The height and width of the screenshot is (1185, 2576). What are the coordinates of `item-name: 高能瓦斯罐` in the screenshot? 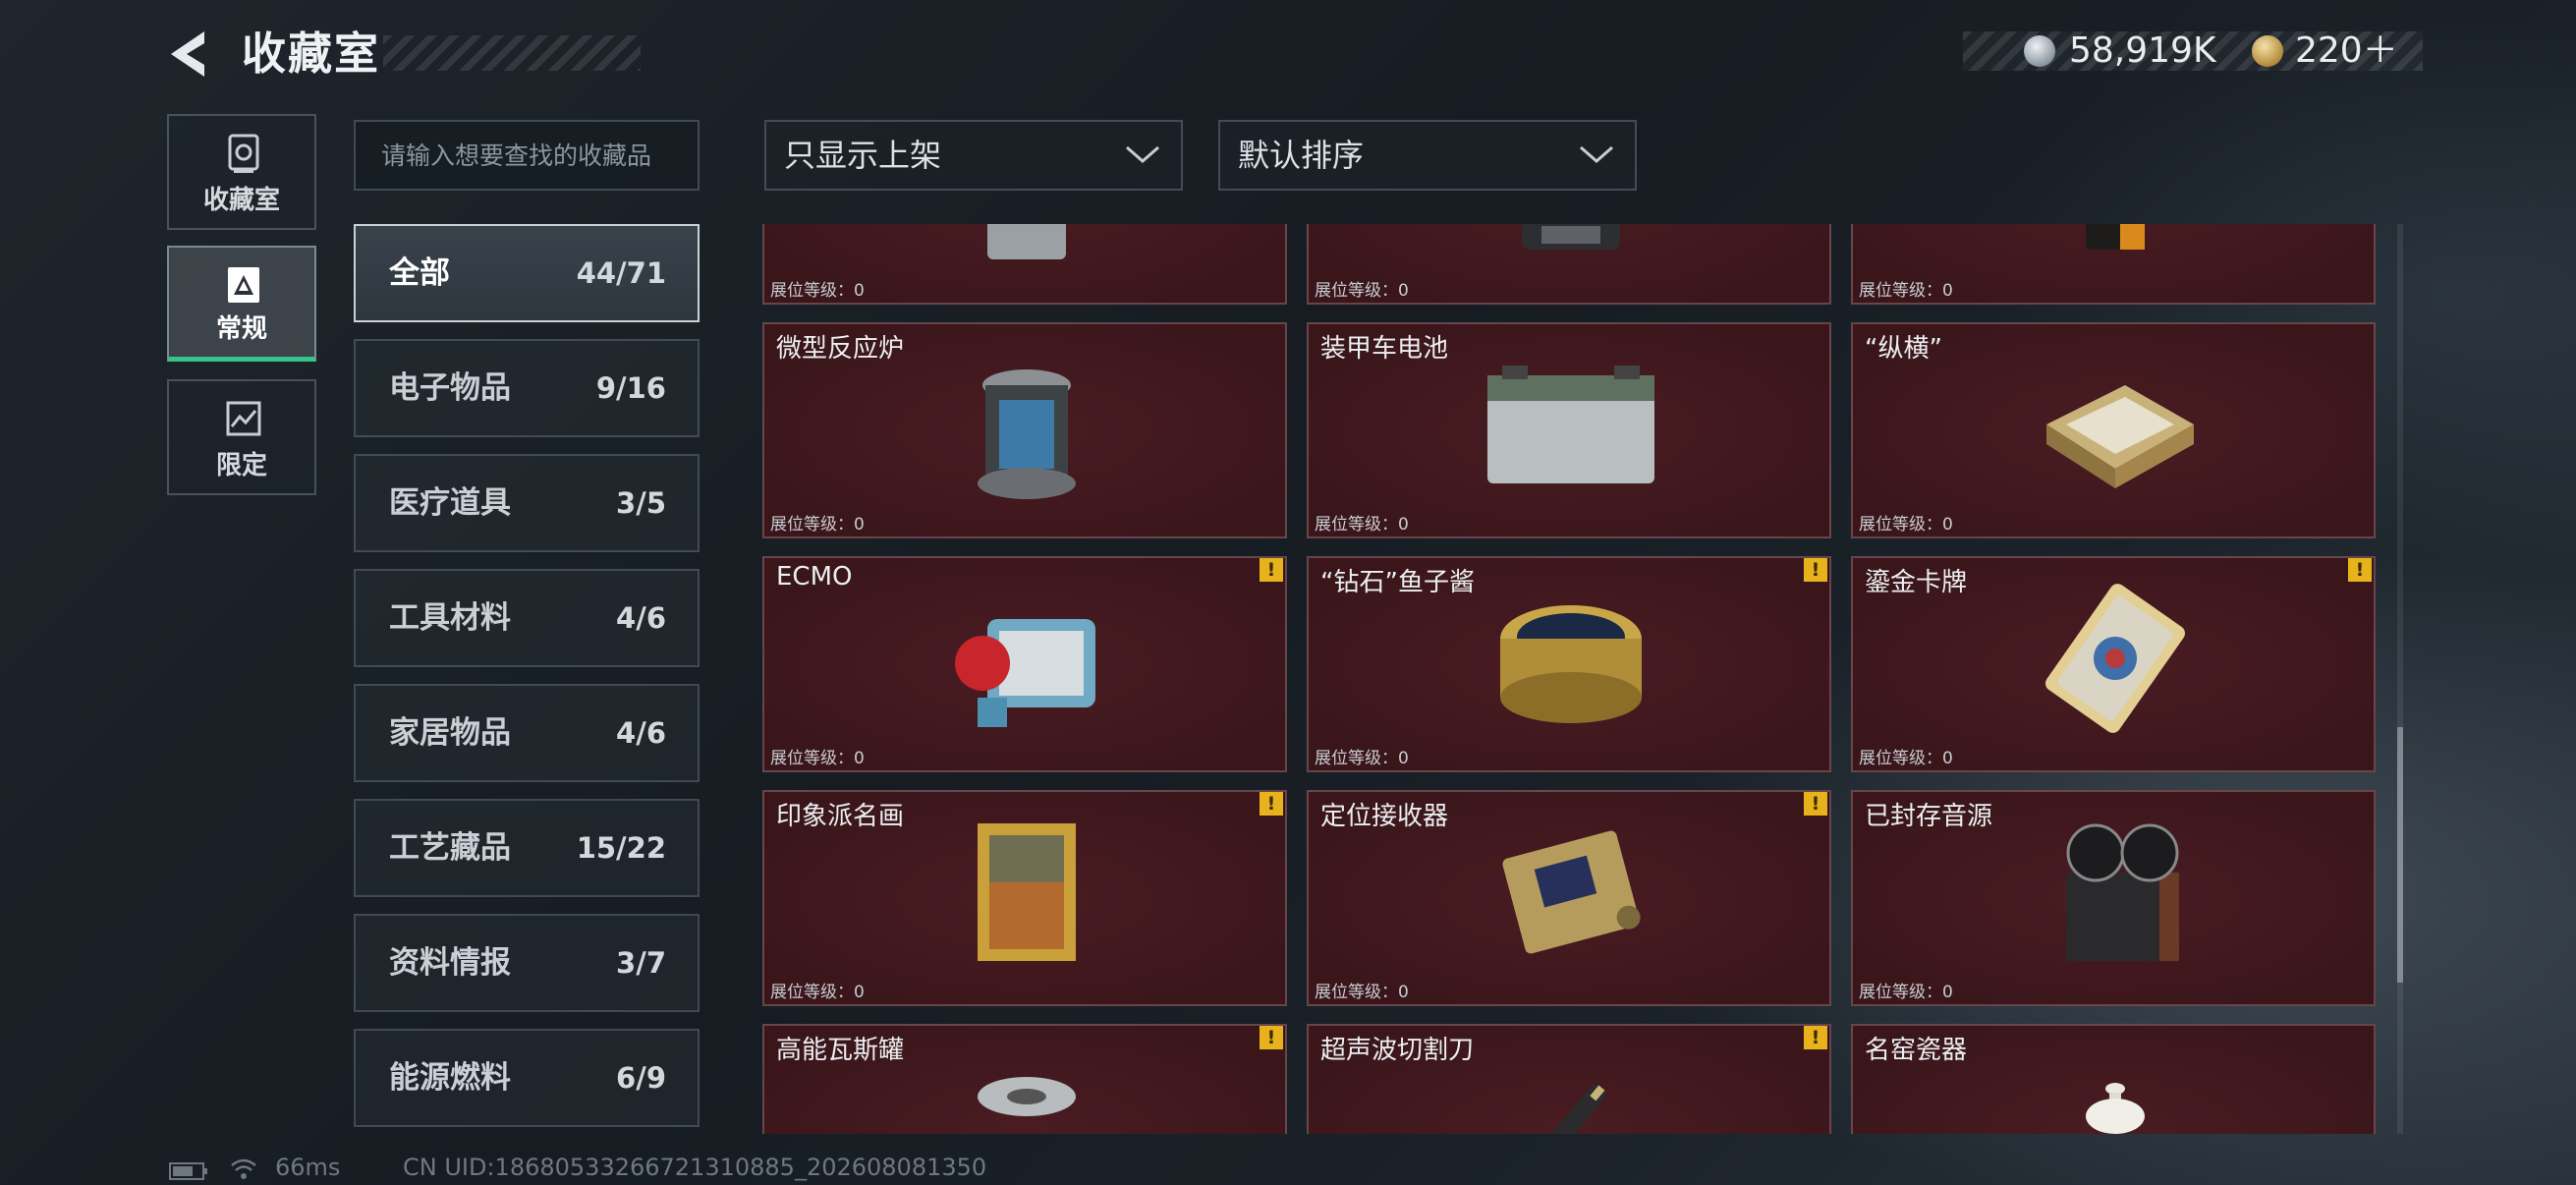 It's located at (840, 1050).